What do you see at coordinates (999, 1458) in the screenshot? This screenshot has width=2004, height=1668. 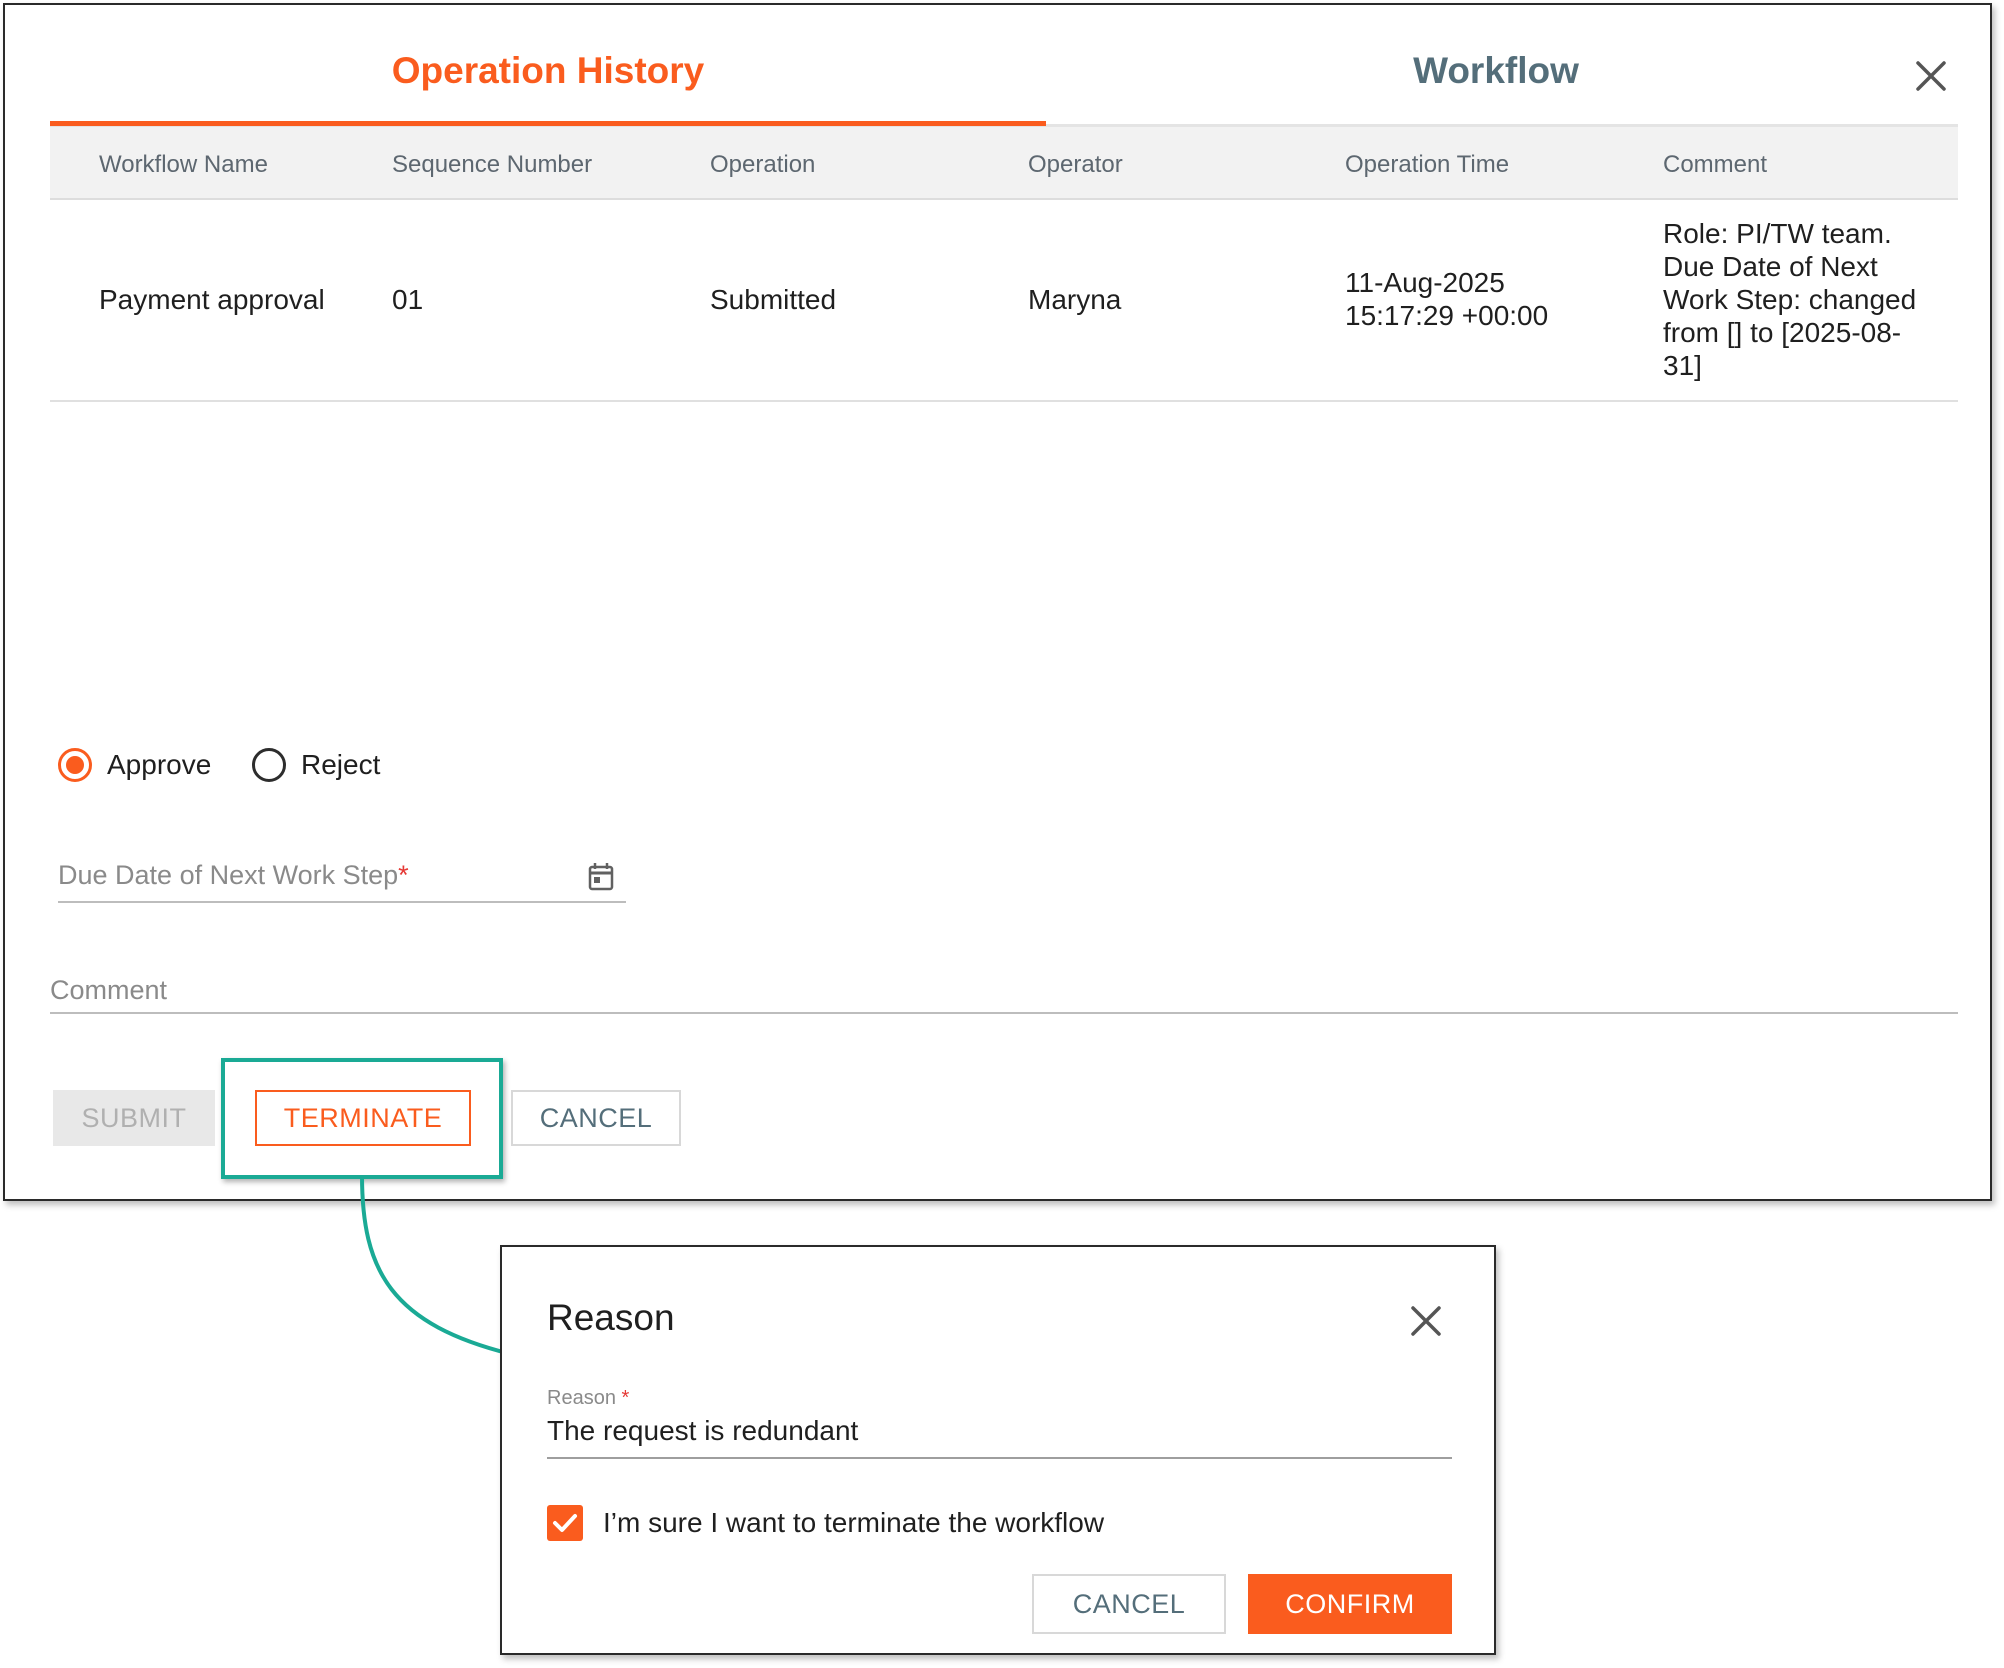 I see `reason-underline` at bounding box center [999, 1458].